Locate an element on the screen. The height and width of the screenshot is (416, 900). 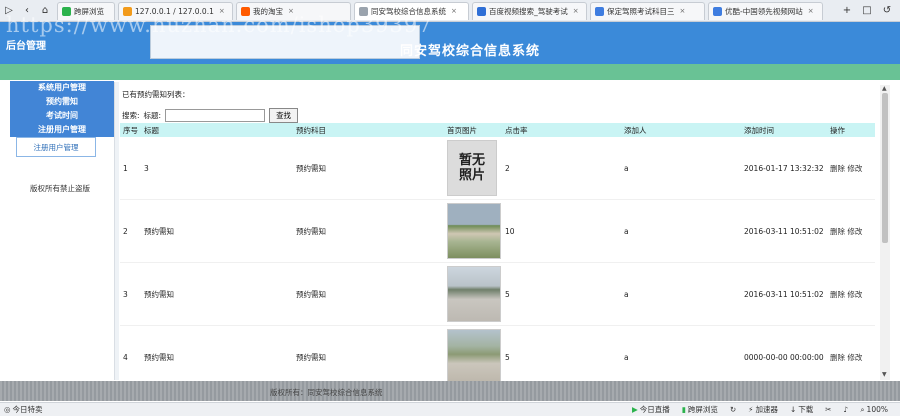
status-live: ▶ 今日直播 is located at coordinates (651, 409).